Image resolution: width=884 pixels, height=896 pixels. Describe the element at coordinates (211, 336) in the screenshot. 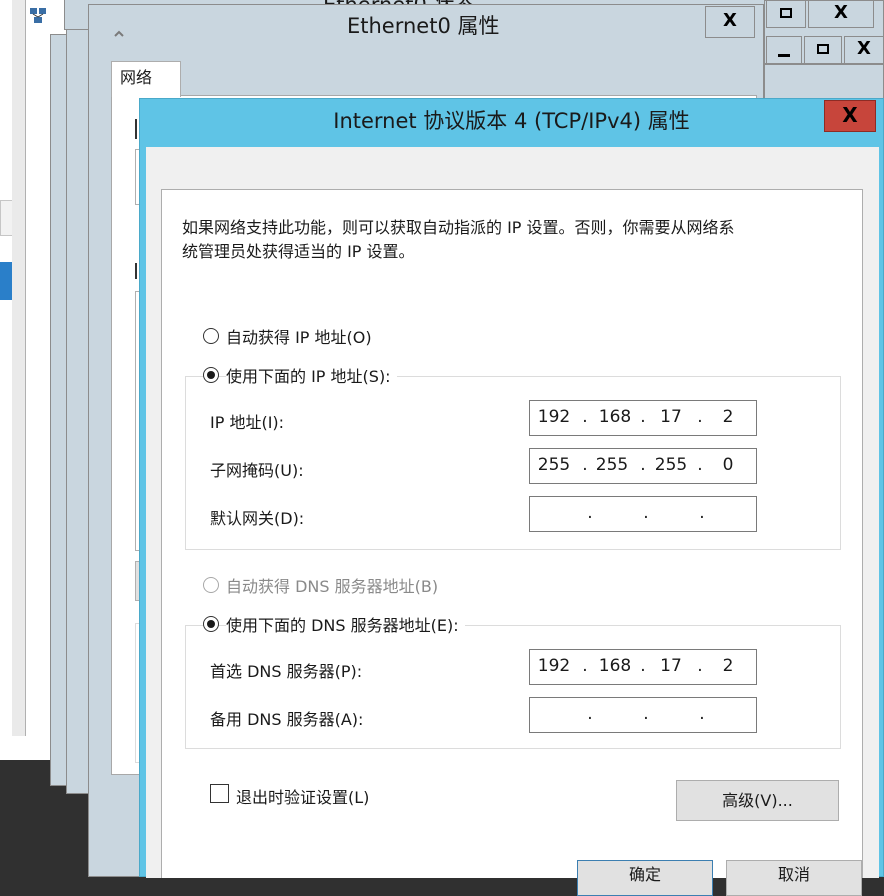

I see `radio-auto-ip` at that location.